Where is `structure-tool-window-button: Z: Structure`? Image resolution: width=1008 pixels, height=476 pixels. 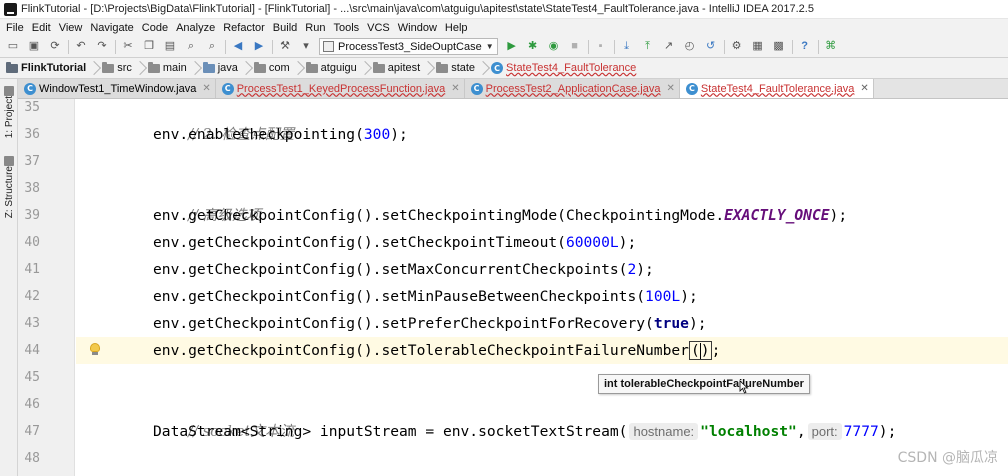 structure-tool-window-button: Z: Structure is located at coordinates (9, 185).